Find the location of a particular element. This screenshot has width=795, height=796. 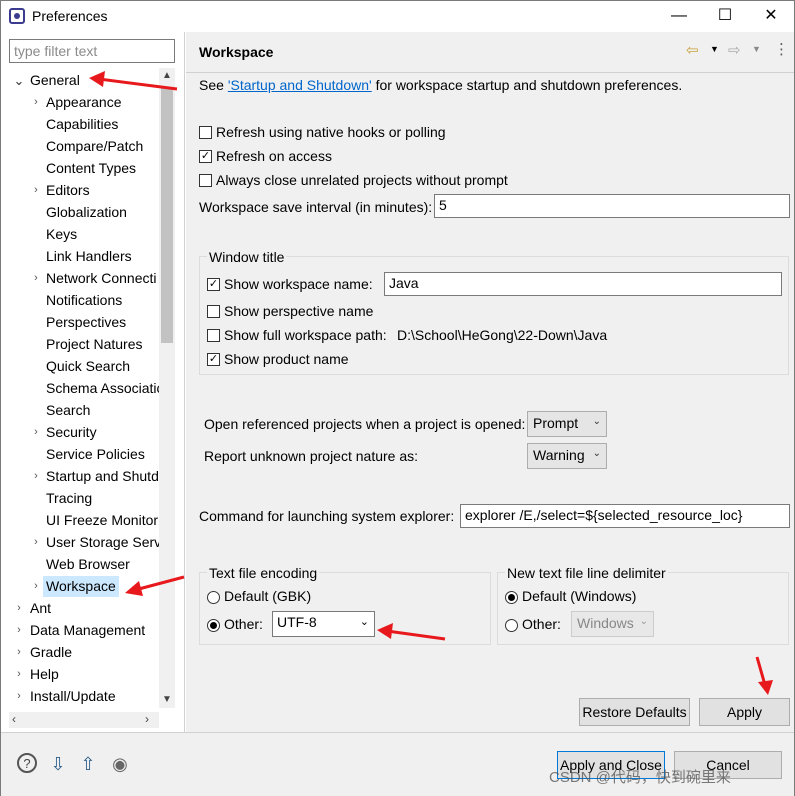

export-icon: ⇧ is located at coordinates (88, 764).